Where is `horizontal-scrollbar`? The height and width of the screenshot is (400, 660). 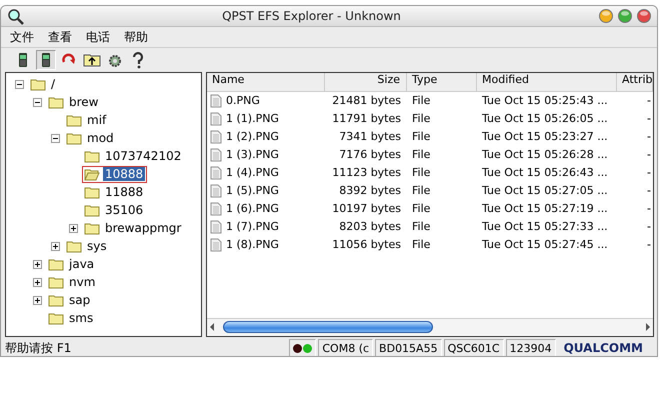 horizontal-scrollbar is located at coordinates (430, 326).